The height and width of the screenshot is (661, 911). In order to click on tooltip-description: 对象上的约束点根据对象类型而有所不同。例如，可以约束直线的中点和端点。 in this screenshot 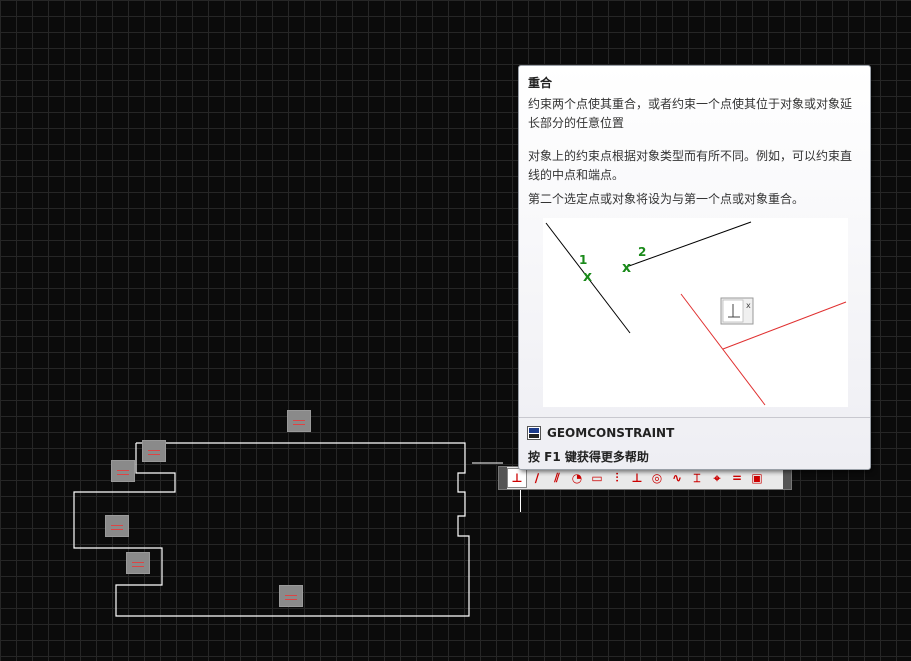, I will do `click(690, 165)`.